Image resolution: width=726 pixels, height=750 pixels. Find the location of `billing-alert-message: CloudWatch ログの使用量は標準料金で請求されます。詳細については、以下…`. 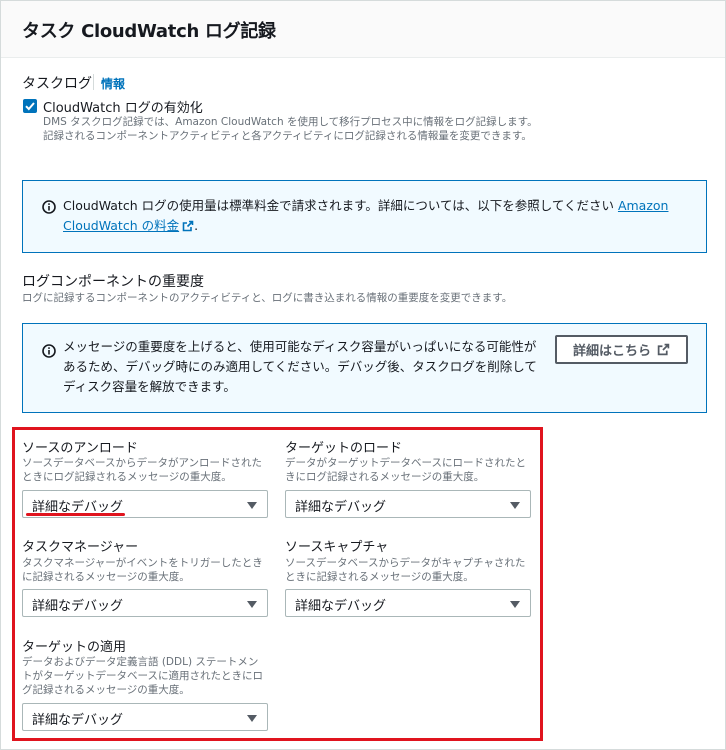

billing-alert-message: CloudWatch ログの使用量は標準料金で請求されます。詳細については、以下… is located at coordinates (340, 205).